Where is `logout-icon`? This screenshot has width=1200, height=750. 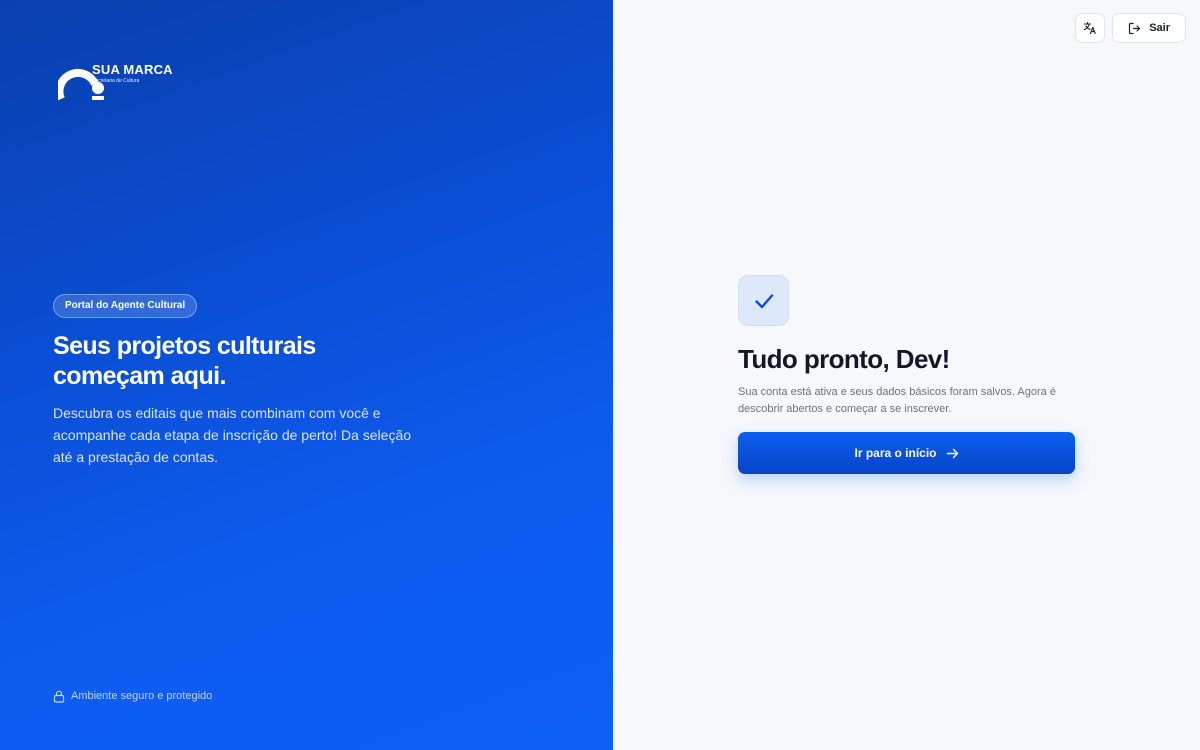 logout-icon is located at coordinates (1135, 28).